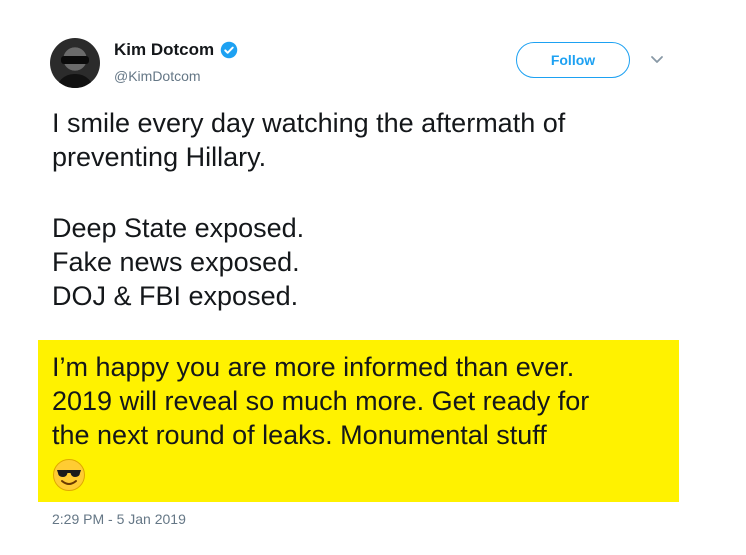 Image resolution: width=746 pixels, height=555 pixels. I want to click on follow-button: Follow, so click(573, 60).